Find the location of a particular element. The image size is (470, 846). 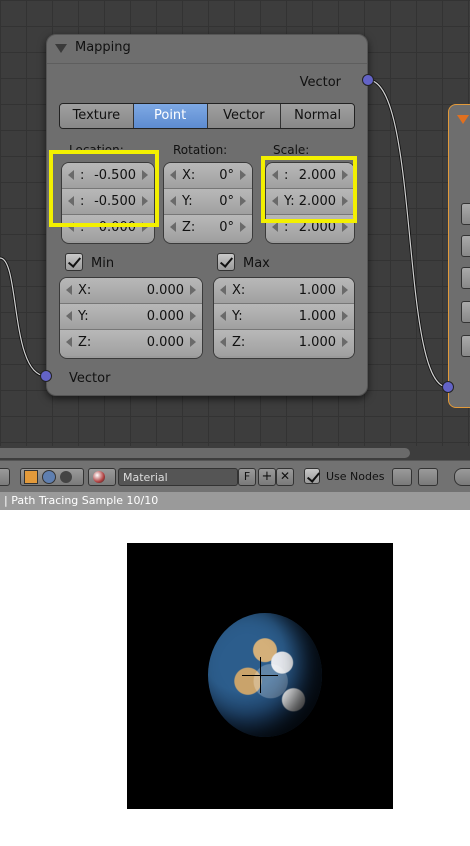

link-to-image-texture is located at coordinates (408, 233).